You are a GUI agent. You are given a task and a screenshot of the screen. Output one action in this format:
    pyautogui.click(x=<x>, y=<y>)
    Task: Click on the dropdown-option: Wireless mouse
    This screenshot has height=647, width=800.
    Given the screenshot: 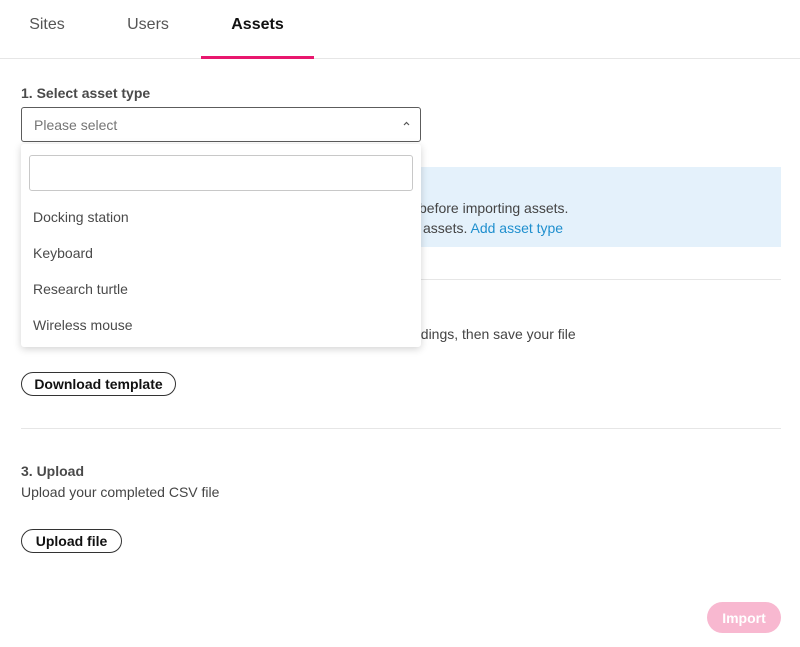 What is the action you would take?
    pyautogui.click(x=221, y=325)
    